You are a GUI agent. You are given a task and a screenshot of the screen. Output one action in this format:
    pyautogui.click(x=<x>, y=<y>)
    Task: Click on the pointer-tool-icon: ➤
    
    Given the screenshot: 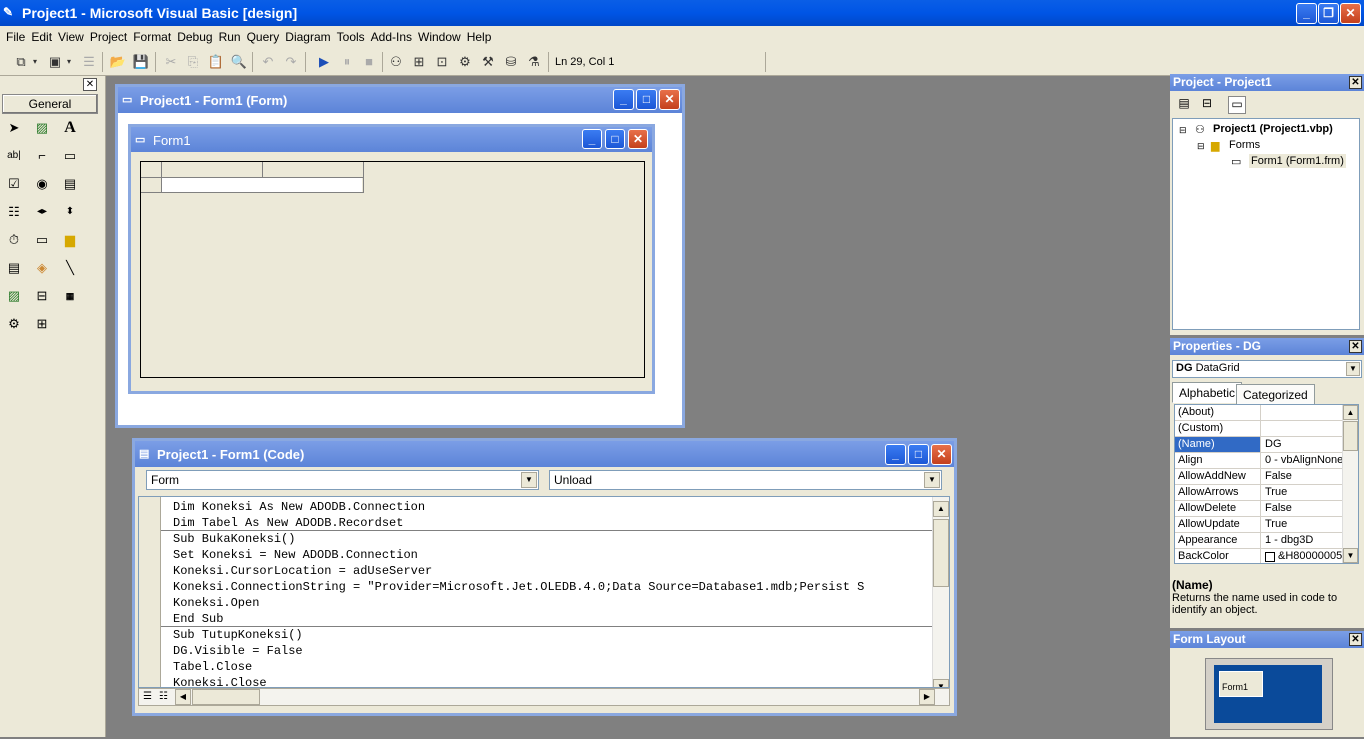 What is the action you would take?
    pyautogui.click(x=14, y=128)
    